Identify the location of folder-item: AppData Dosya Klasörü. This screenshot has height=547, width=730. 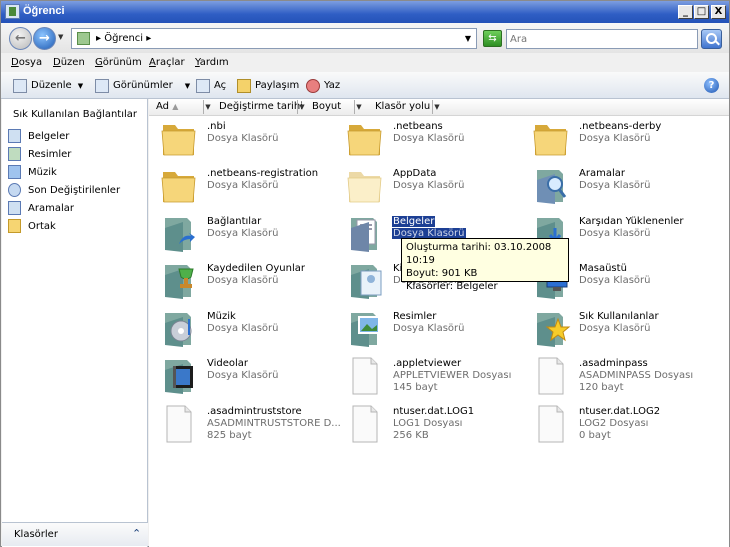
(429, 186).